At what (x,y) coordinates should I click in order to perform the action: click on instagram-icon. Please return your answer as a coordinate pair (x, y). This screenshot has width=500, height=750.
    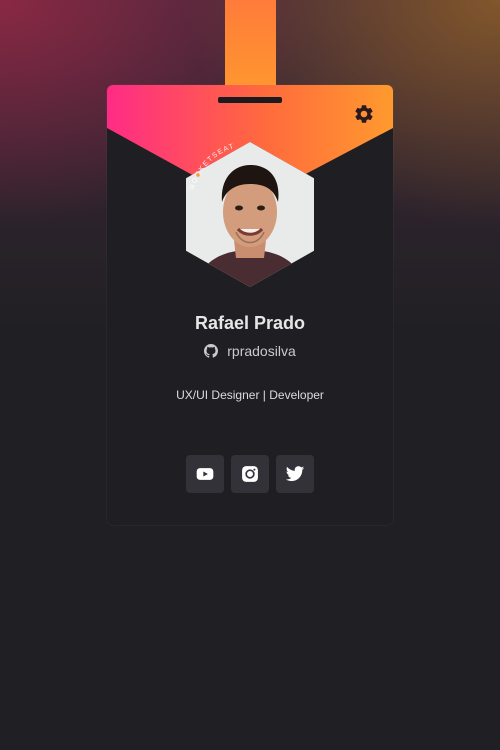
    Looking at the image, I should click on (250, 474).